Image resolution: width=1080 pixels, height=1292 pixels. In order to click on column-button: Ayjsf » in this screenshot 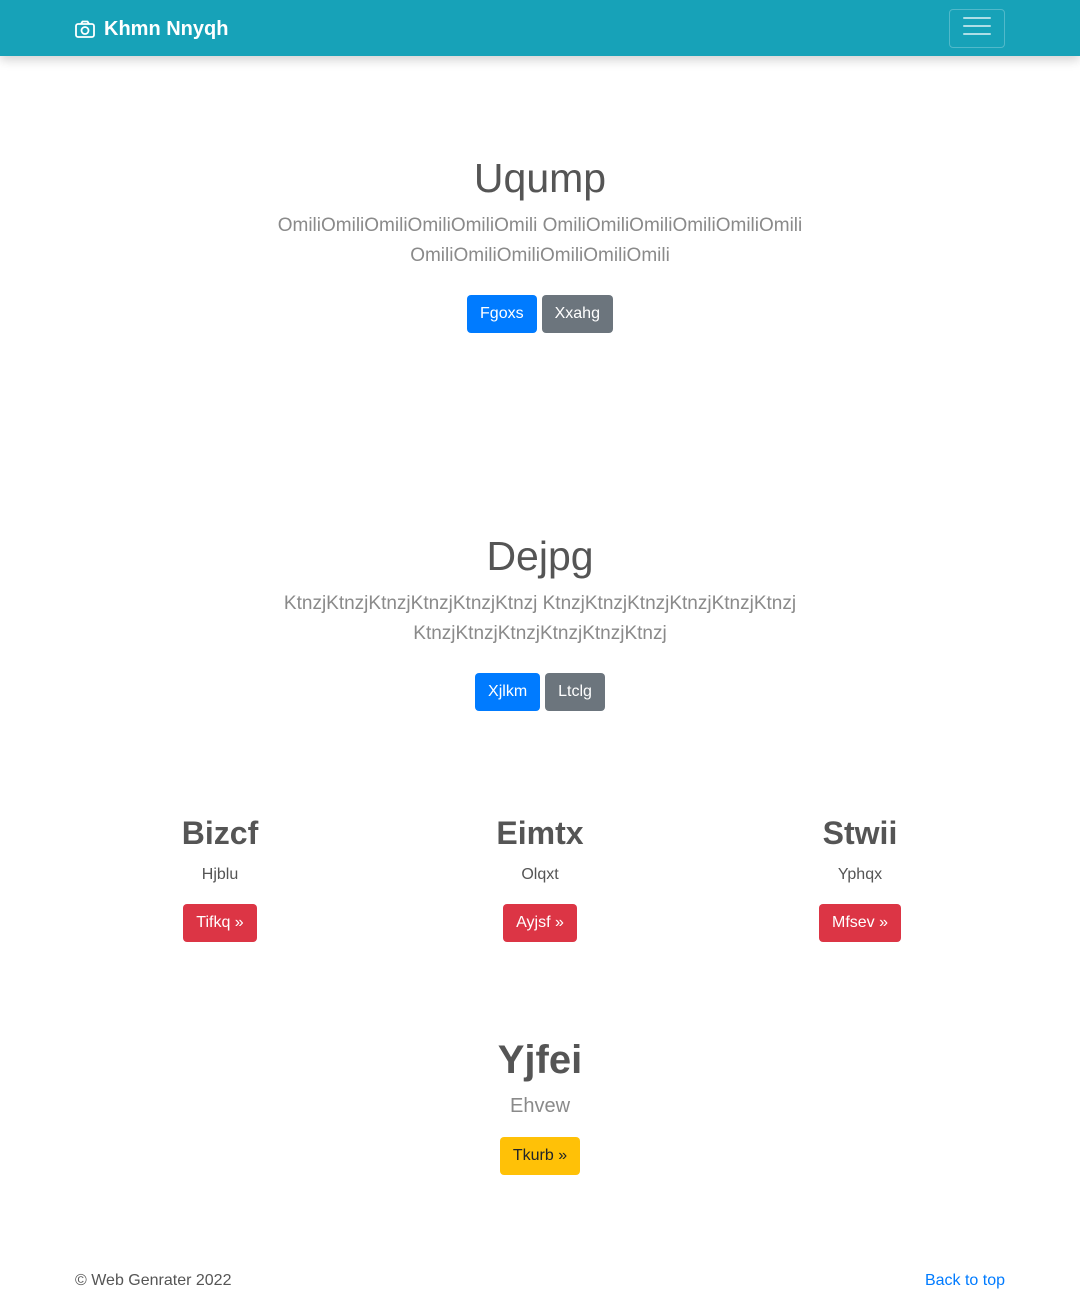, I will do `click(540, 923)`.